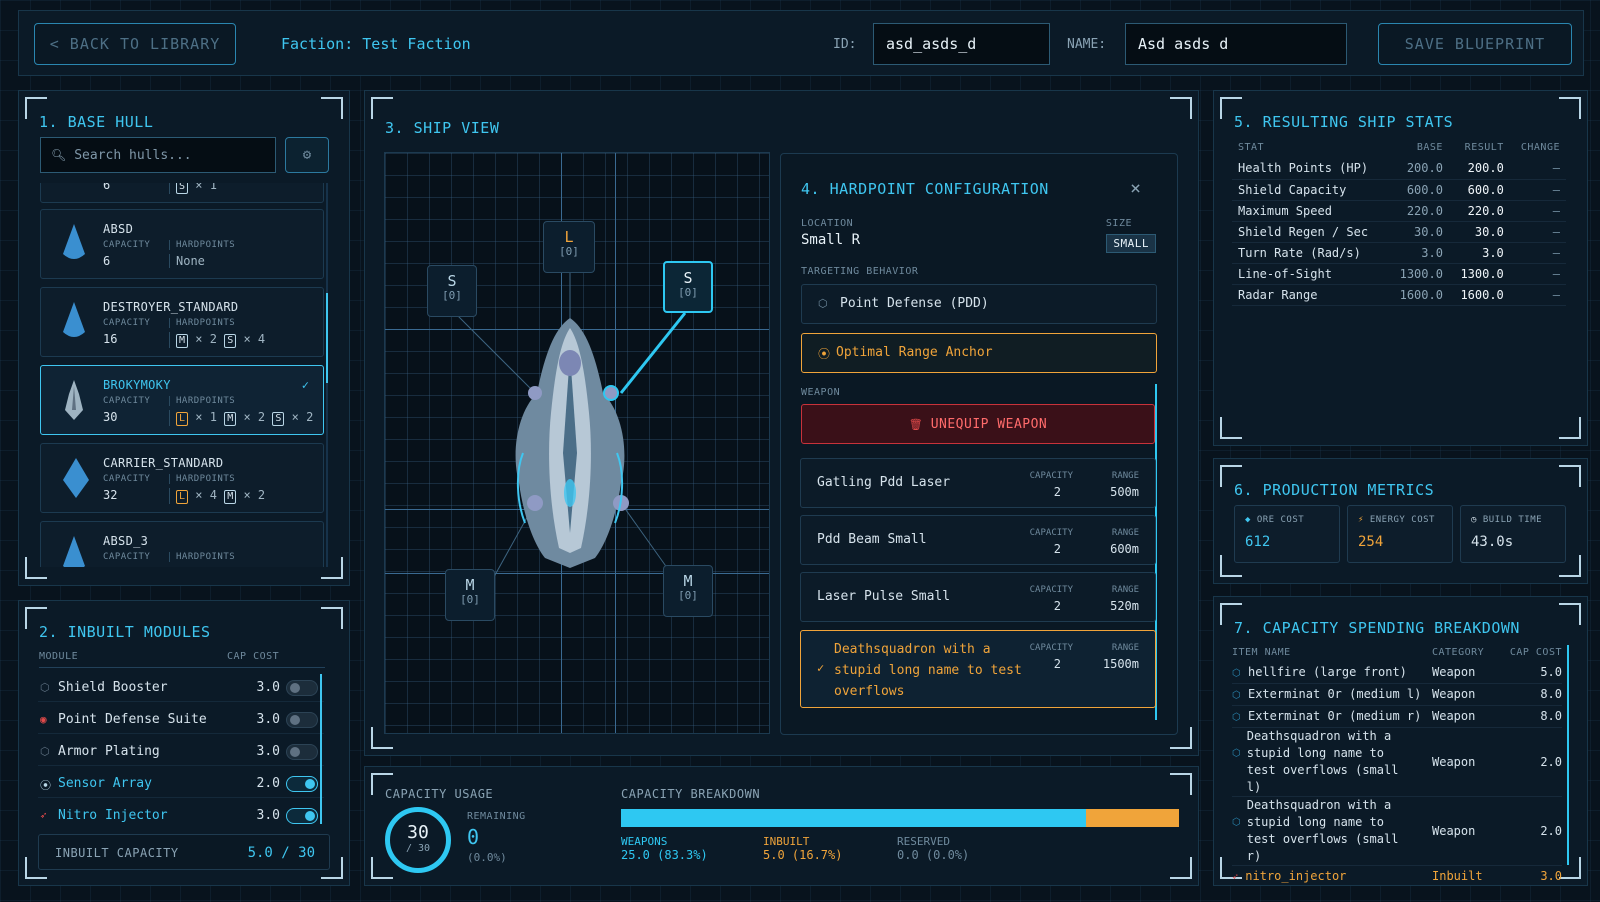 Image resolution: width=1600 pixels, height=902 pixels. I want to click on slot-count: [0], so click(688, 292).